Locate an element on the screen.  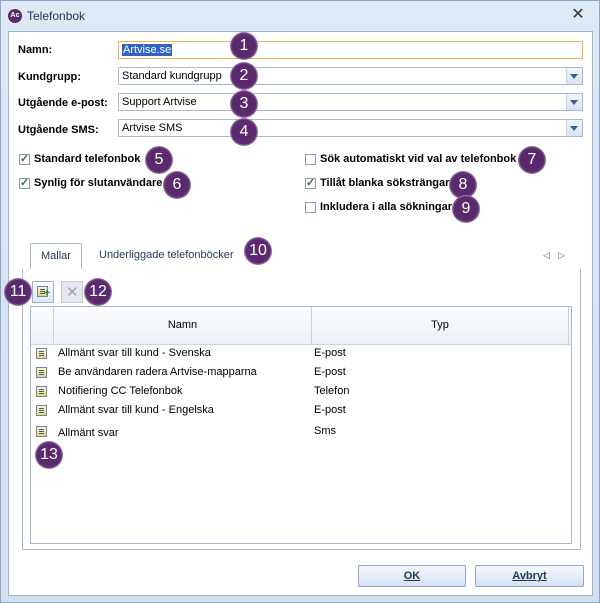
window-title: Telefonbok is located at coordinates (56, 16).